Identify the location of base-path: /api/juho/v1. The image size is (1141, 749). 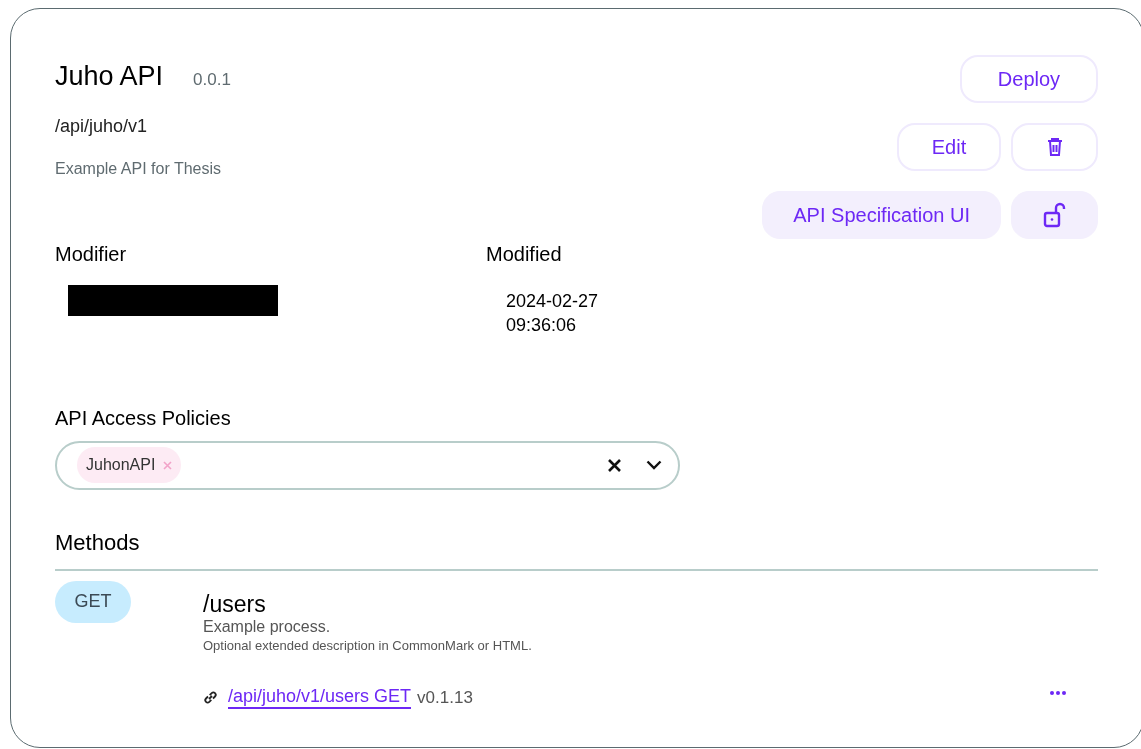
(102, 126).